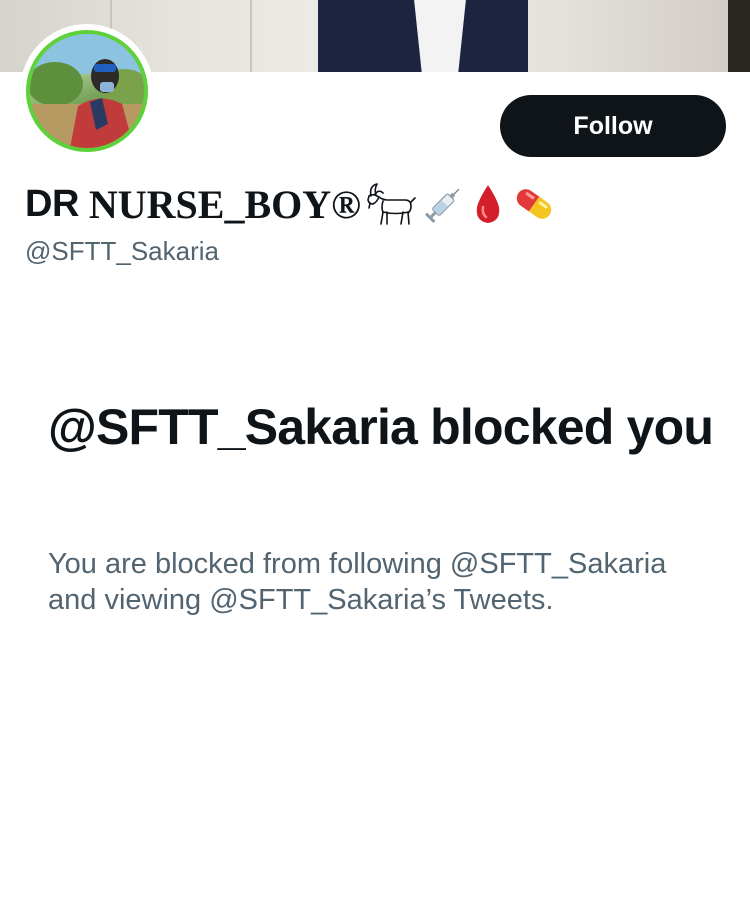  Describe the element at coordinates (391, 204) in the screenshot. I see `goat-icon` at that location.